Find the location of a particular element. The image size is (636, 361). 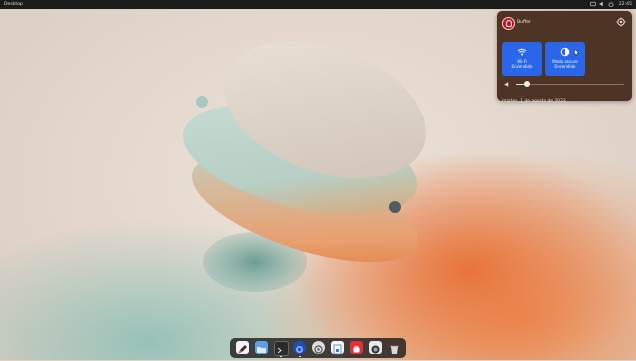

dark-dot is located at coordinates (395, 207).